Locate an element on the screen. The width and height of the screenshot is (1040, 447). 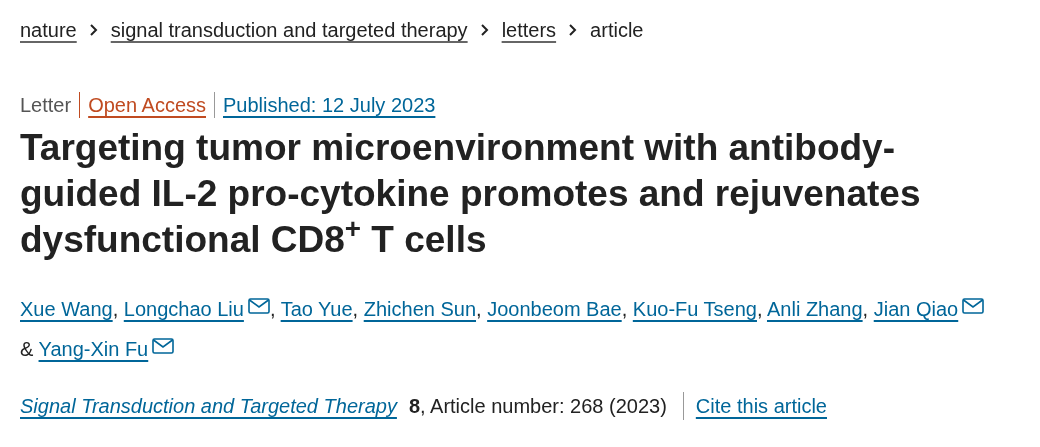
author-link: Yang-Xin Fu is located at coordinates (93, 349).